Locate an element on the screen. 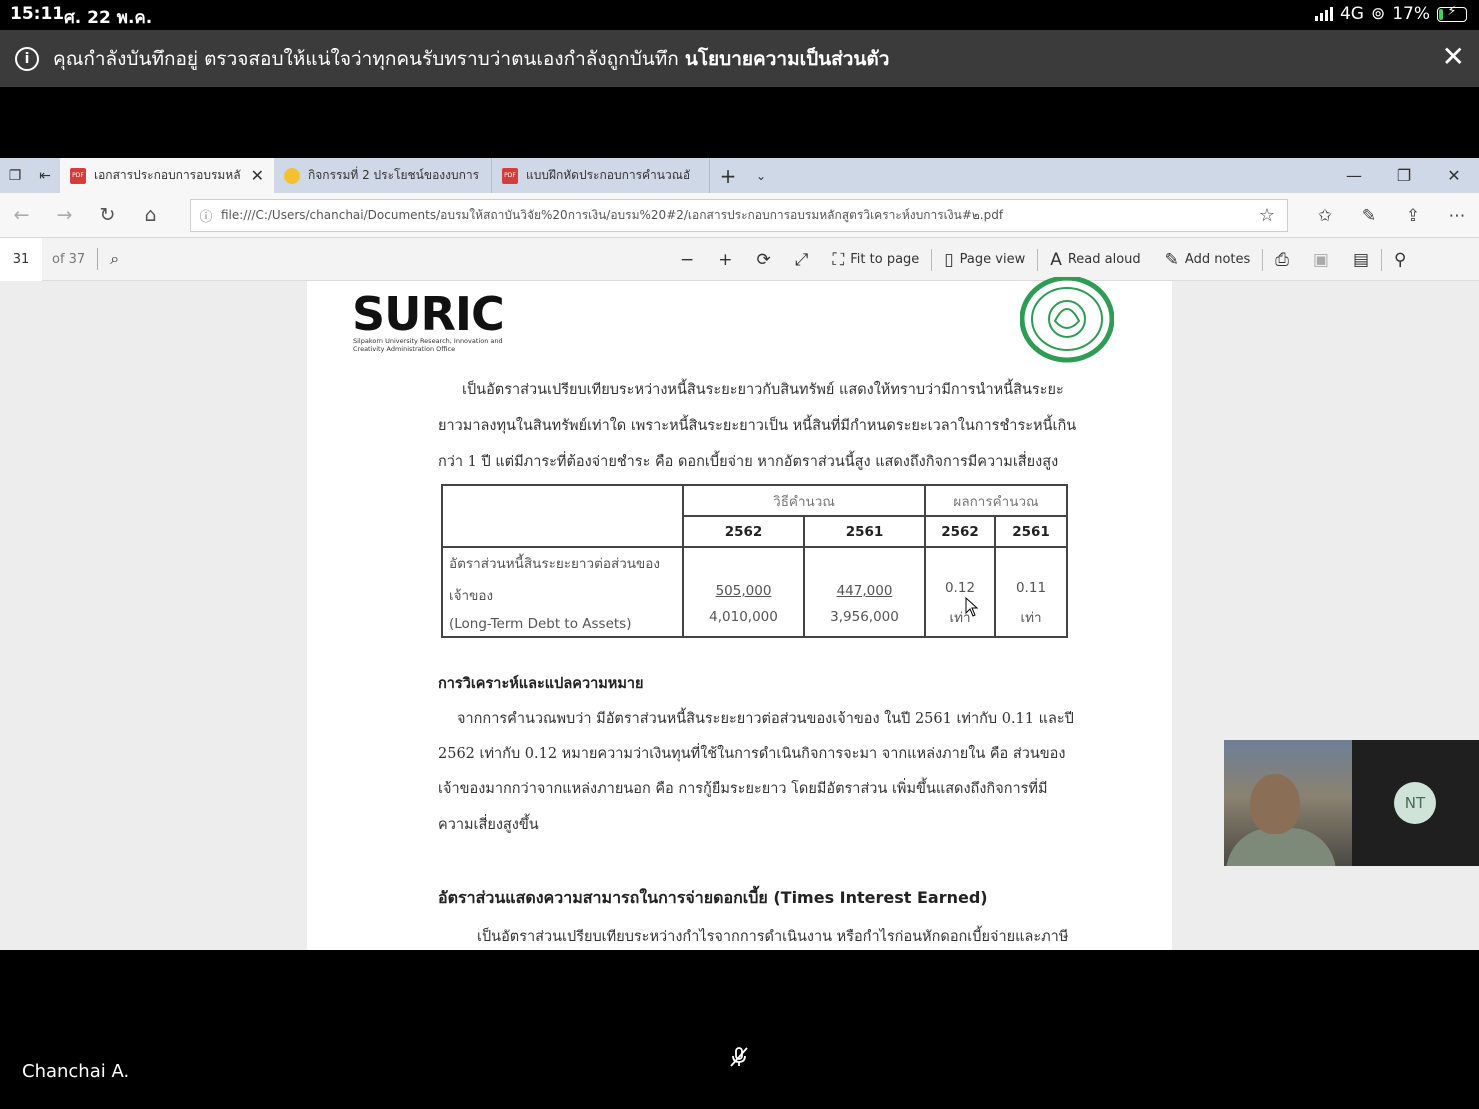 This screenshot has width=1479, height=1109. video-tile: NT is located at coordinates (1351, 803).